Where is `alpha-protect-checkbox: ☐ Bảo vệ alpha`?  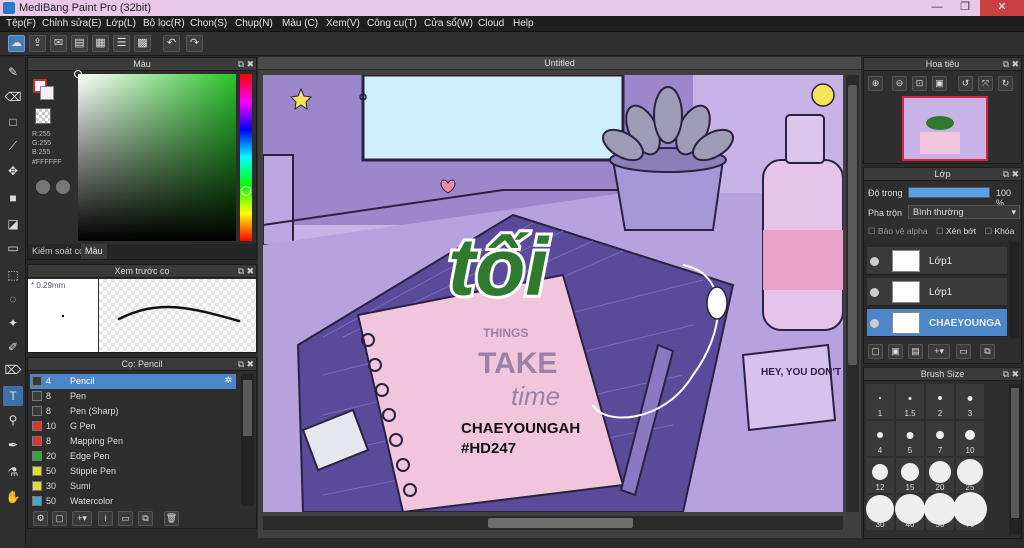 alpha-protect-checkbox: ☐ Bảo vệ alpha is located at coordinates (898, 231).